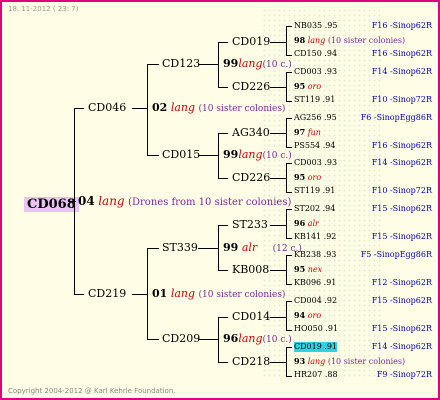  Describe the element at coordinates (180, 248) in the screenshot. I see `gen2-node-3: ST339` at that location.